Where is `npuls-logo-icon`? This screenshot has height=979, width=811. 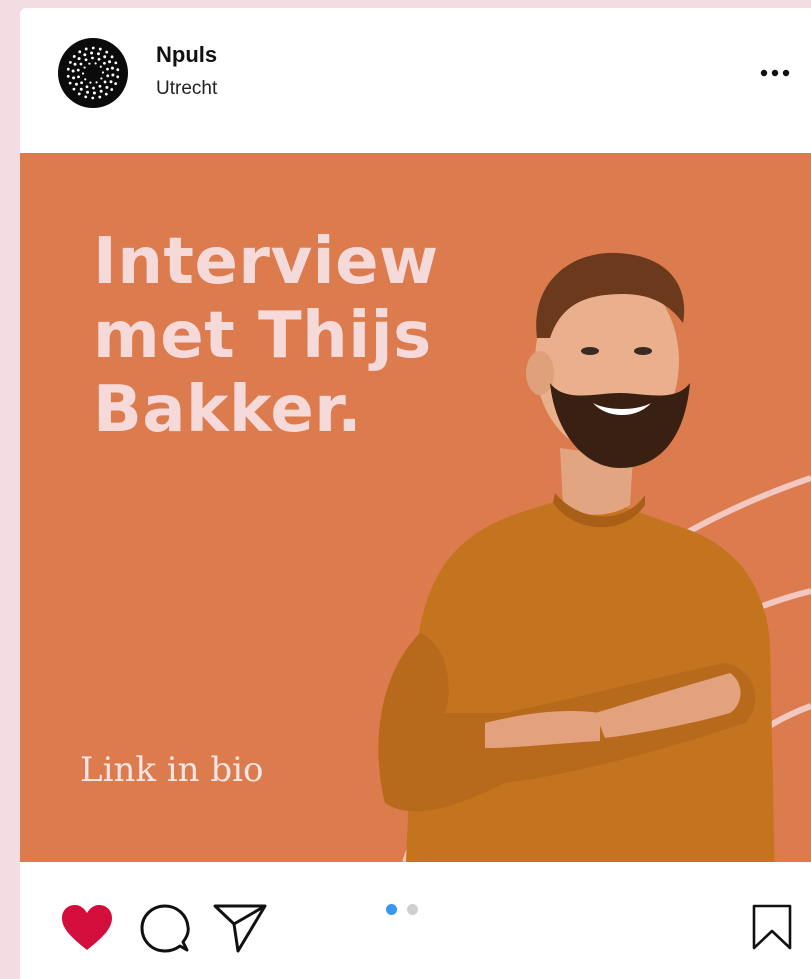 npuls-logo-icon is located at coordinates (93, 73).